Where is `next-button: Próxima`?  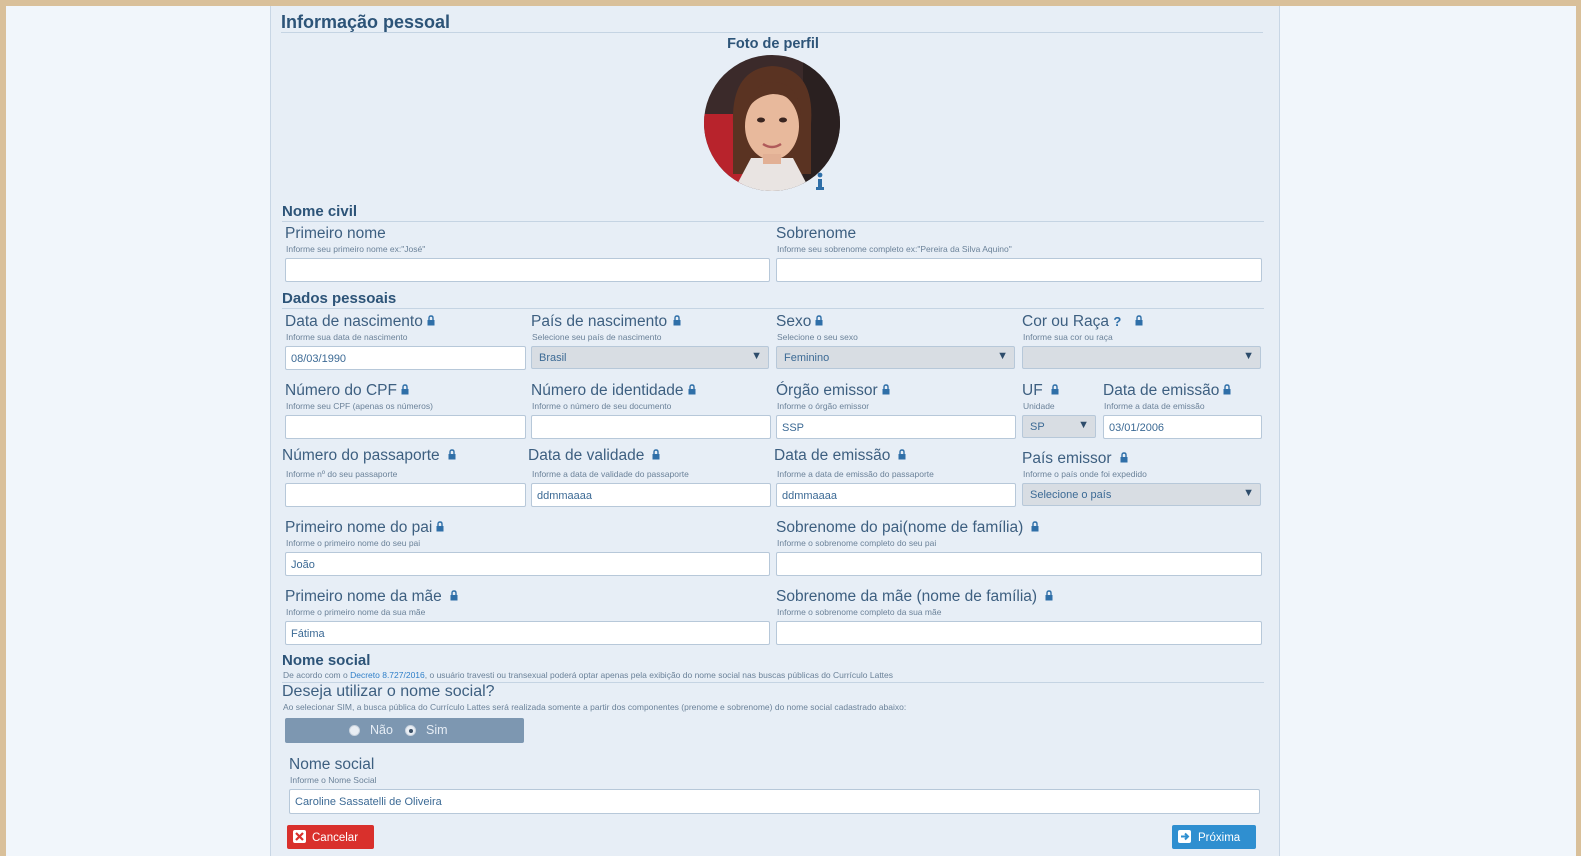 next-button: Próxima is located at coordinates (1214, 837).